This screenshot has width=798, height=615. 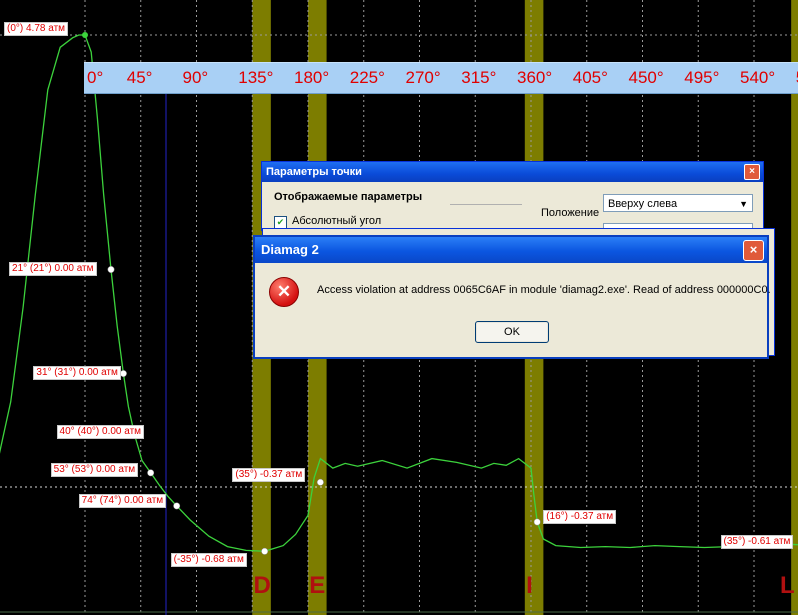 I want to click on degree-tick-label: 90°, so click(x=195, y=77).